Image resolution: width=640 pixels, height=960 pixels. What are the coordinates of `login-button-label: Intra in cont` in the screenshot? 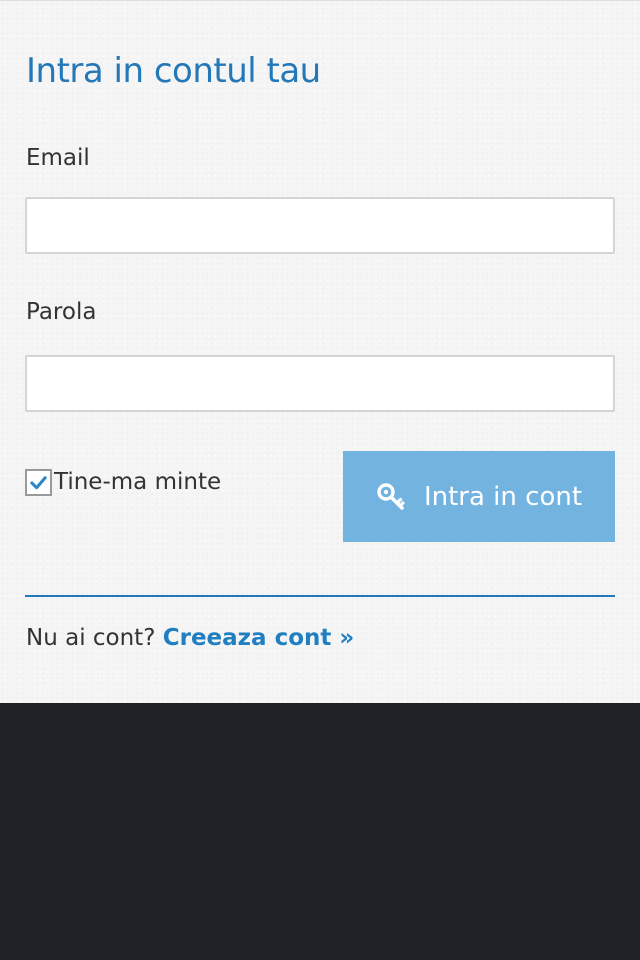 It's located at (503, 496).